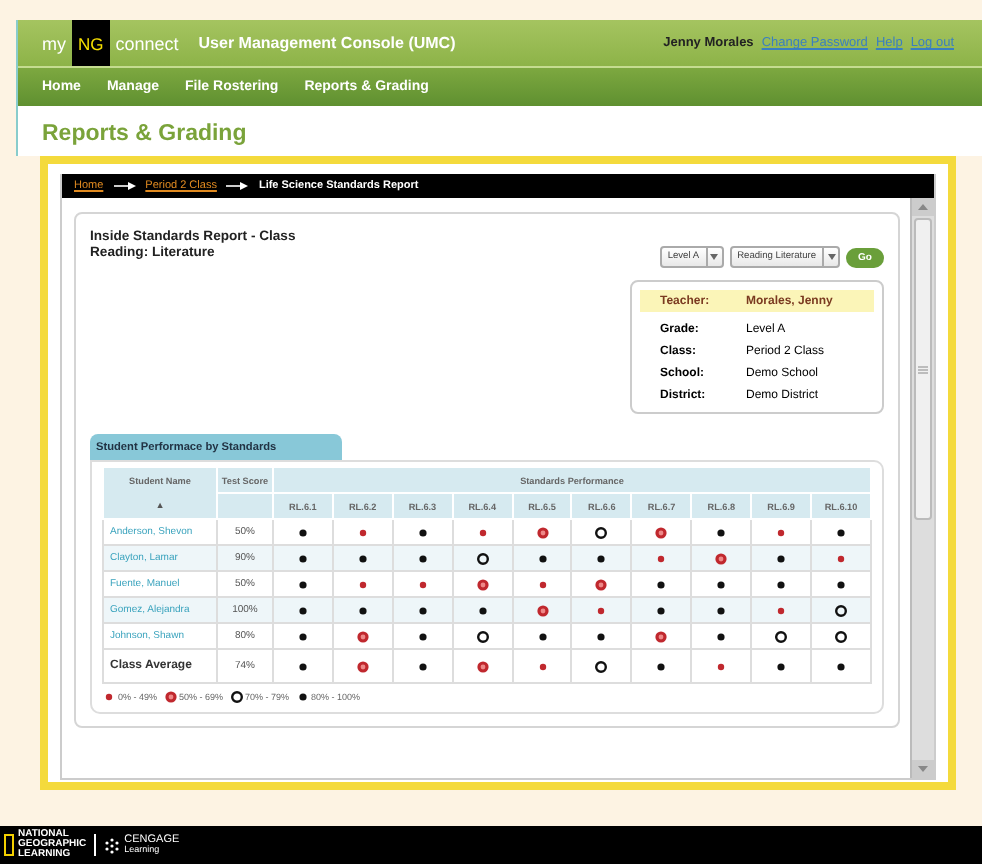 This screenshot has height=864, width=982. I want to click on grip-icon, so click(923, 369).